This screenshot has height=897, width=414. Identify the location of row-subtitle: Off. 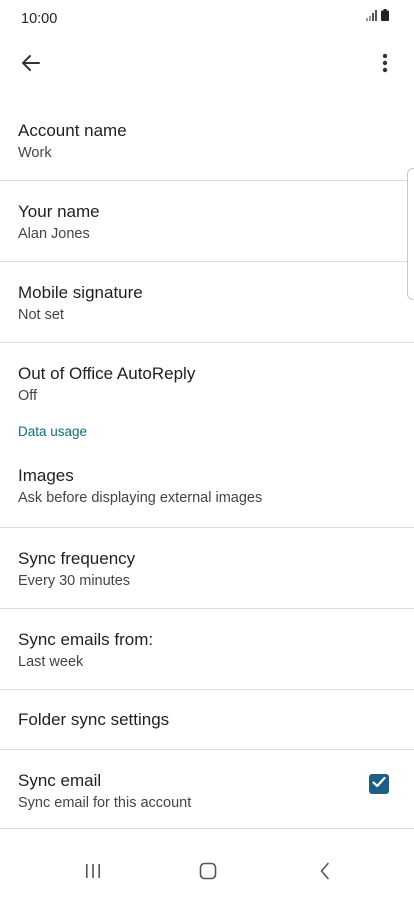
(28, 396).